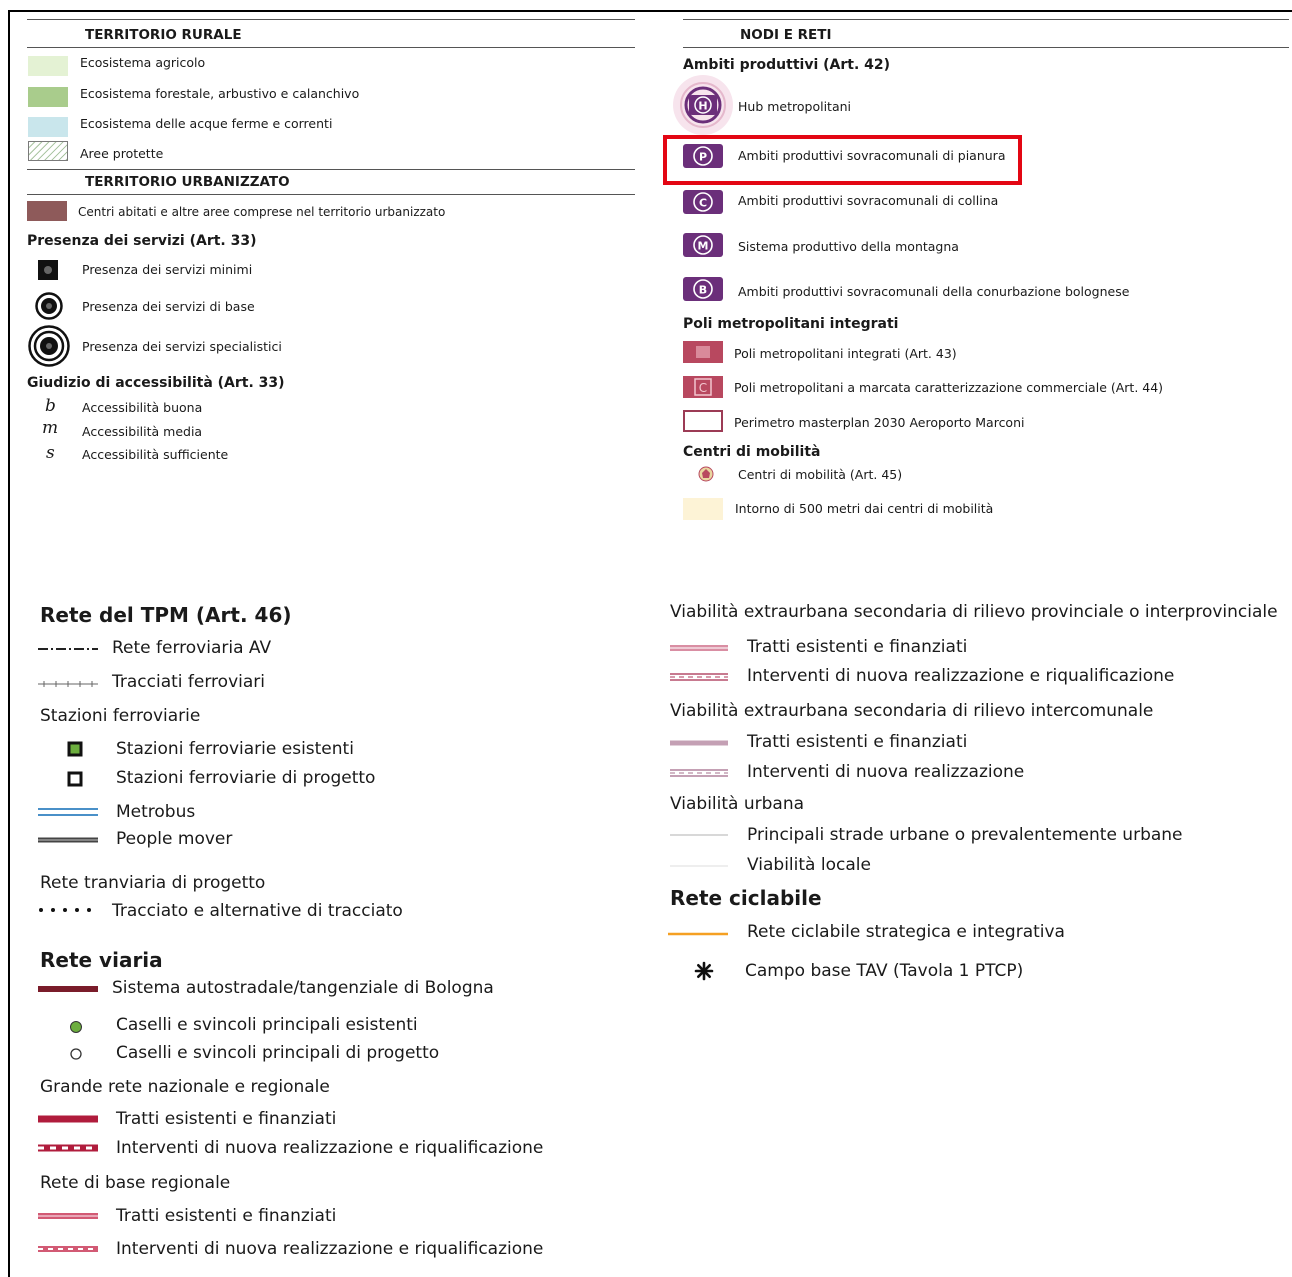  What do you see at coordinates (50, 406) in the screenshot?
I see `accessibility-symbol: b` at bounding box center [50, 406].